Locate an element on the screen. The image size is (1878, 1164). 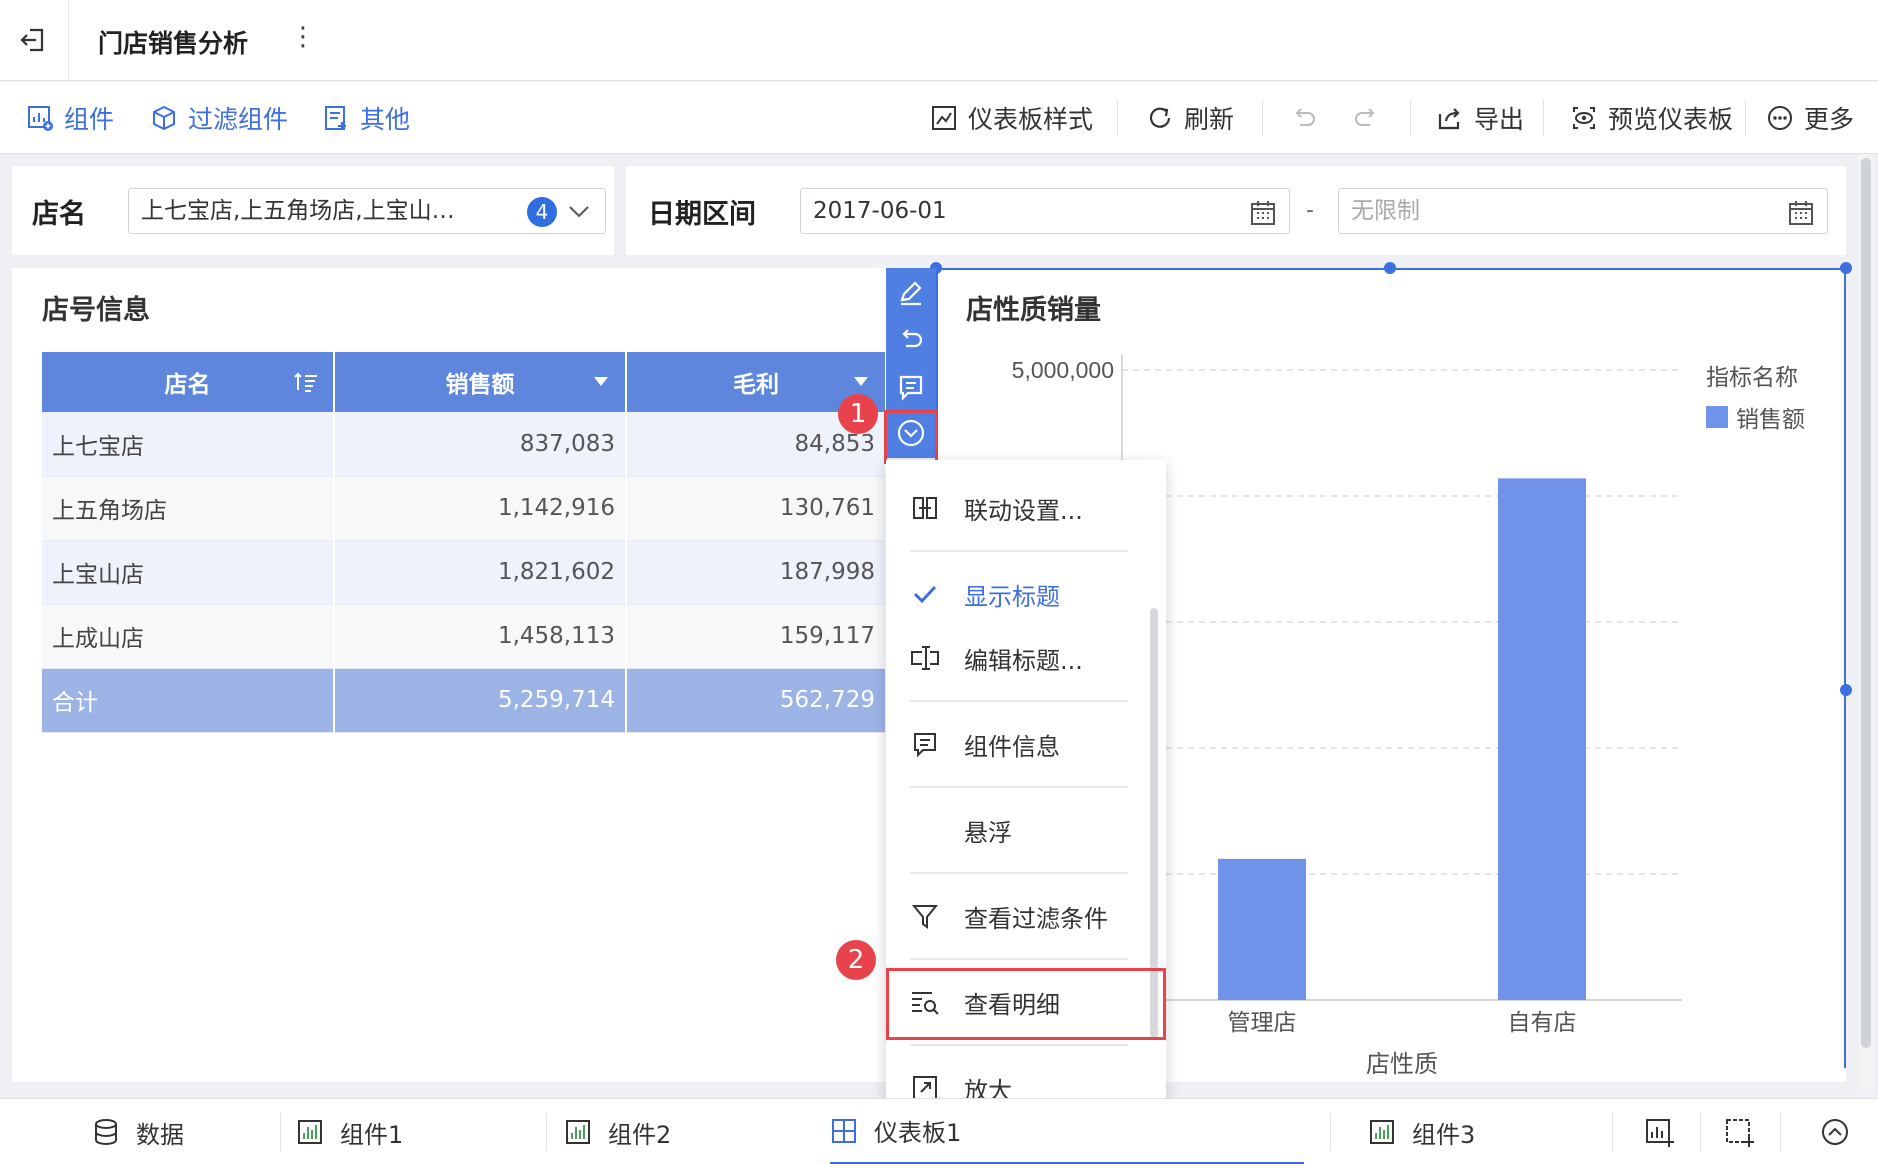
cell-profit: 159,117 is located at coordinates (756, 636).